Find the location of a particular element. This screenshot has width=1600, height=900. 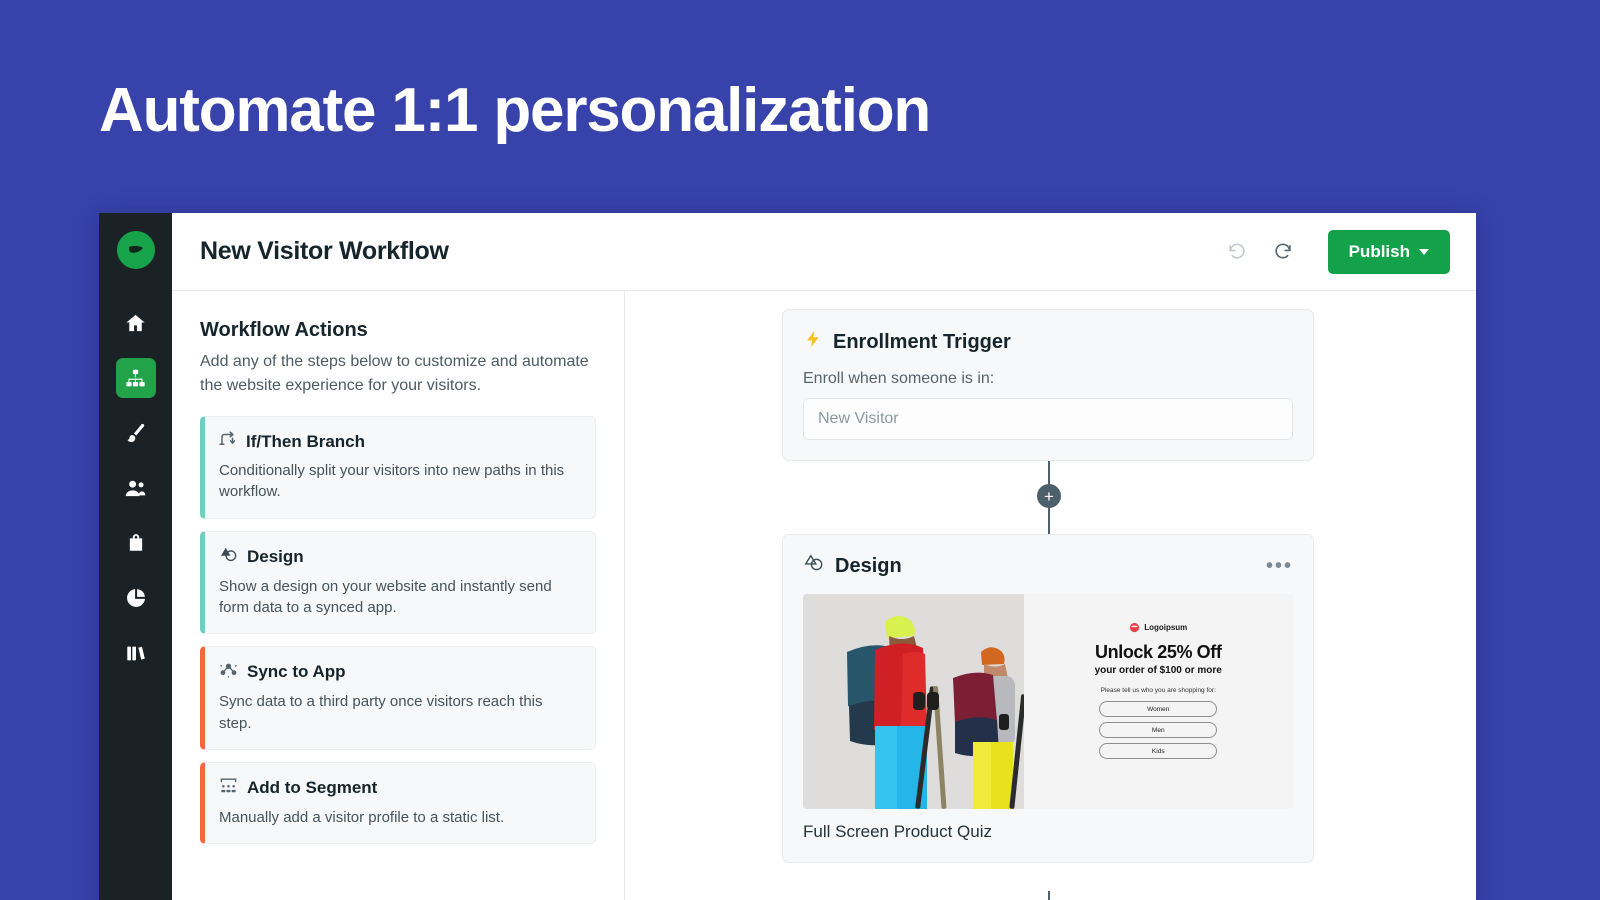

sidebar-item-analytics is located at coordinates (136, 598).